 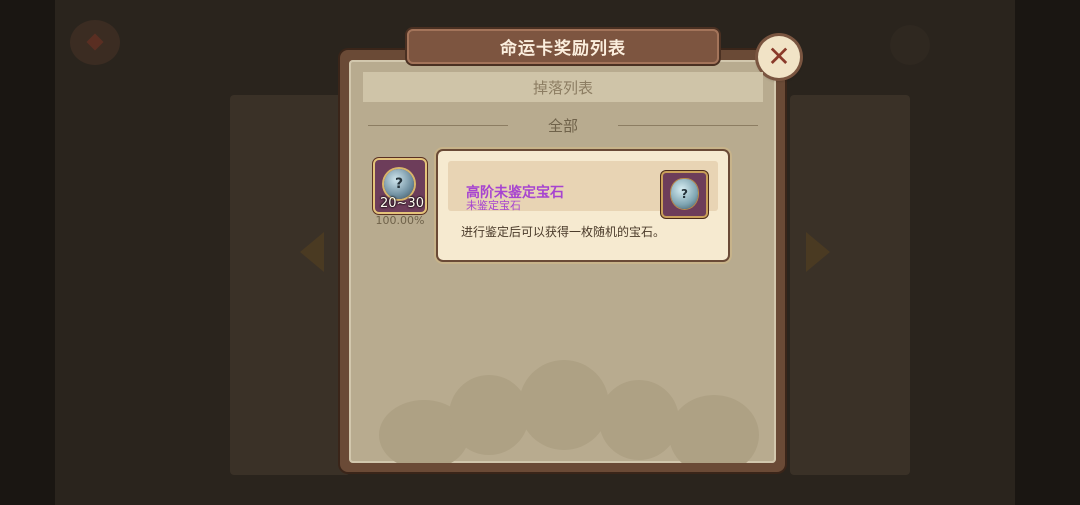 I want to click on background-circle-icon, so click(x=910, y=45).